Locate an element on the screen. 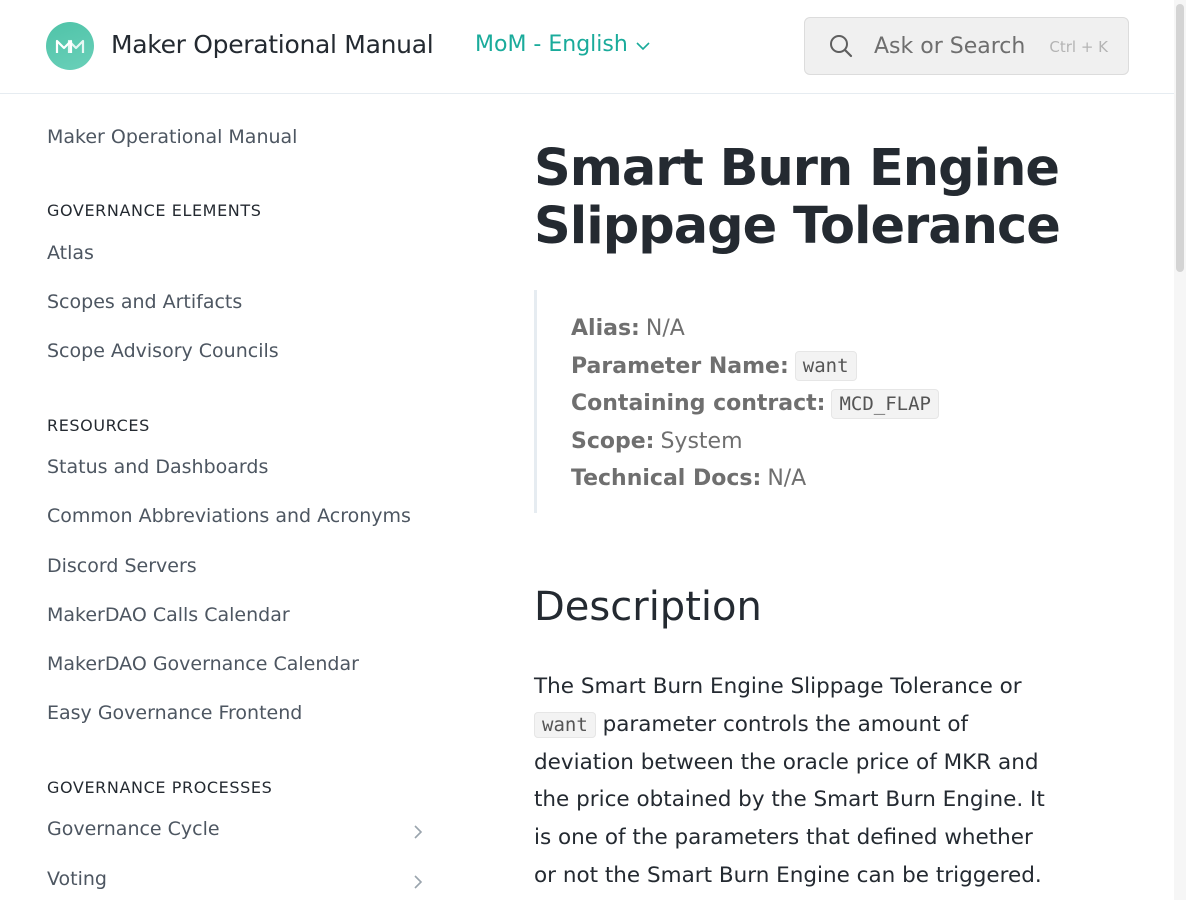 The height and width of the screenshot is (900, 1186). meta-param-label: Parameter Name: is located at coordinates (680, 366).